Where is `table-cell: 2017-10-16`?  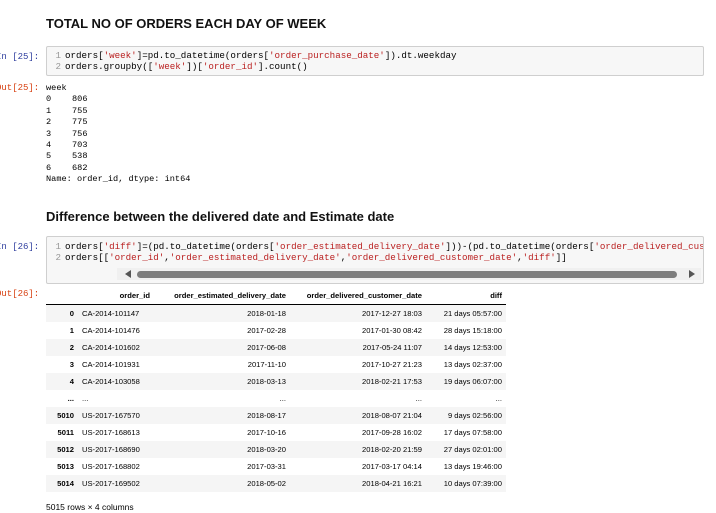
table-cell: 2017-10-16 is located at coordinates (266, 432).